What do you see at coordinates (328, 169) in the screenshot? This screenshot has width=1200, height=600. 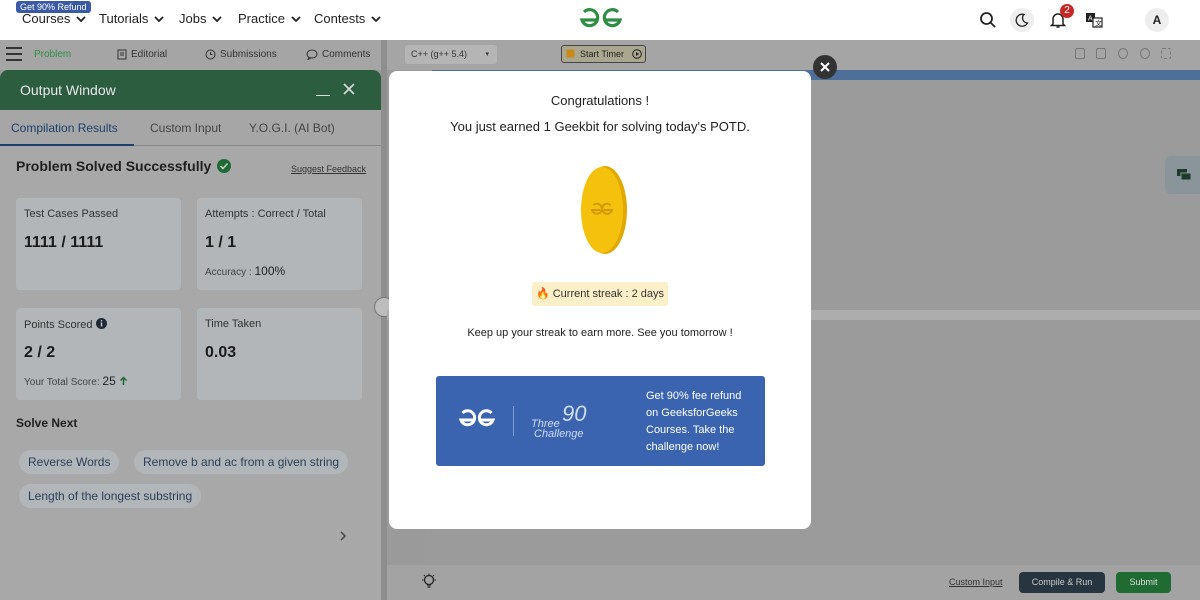 I see `suggest-feedback-link: Suggest Feedback` at bounding box center [328, 169].